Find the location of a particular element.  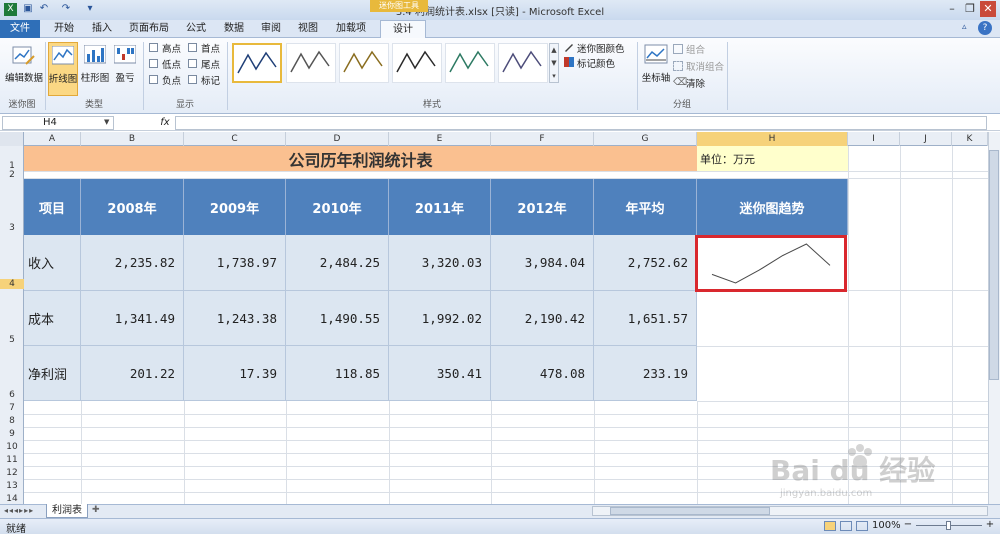

profit-2012-cell: 478.08 is located at coordinates (542, 373).